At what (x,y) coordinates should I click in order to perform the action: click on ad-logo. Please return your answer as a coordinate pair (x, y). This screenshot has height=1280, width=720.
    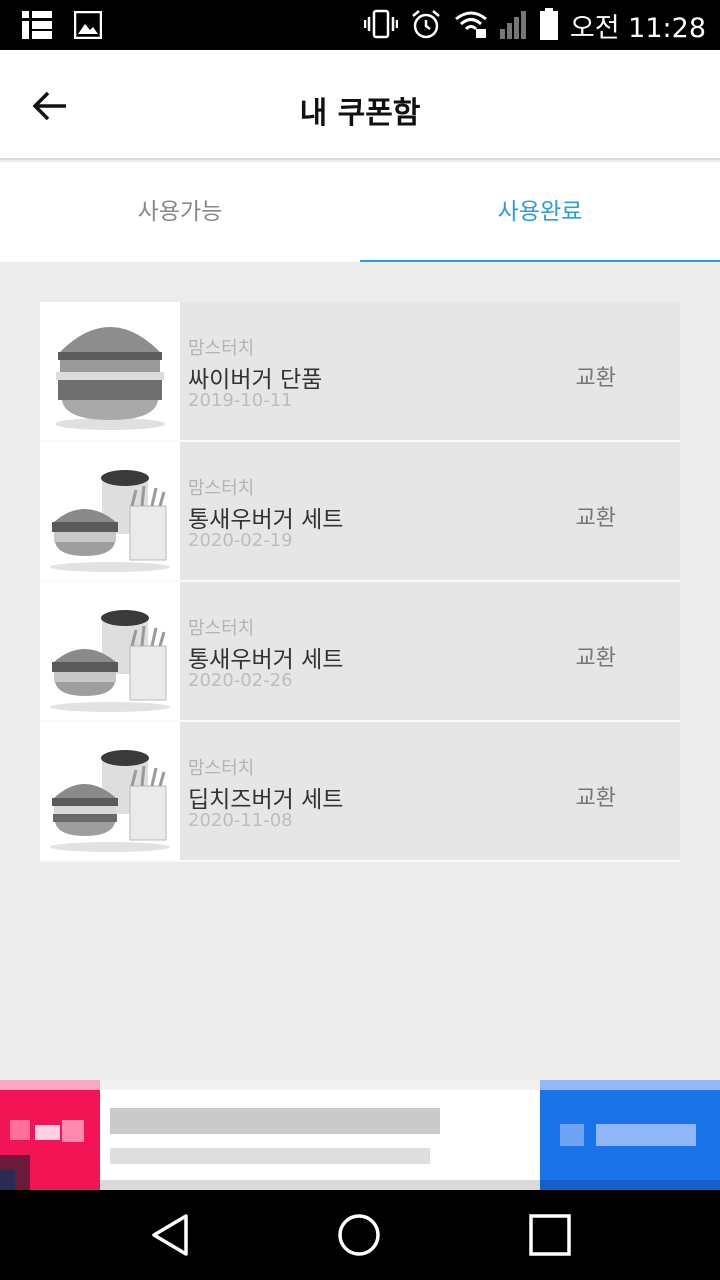
    Looking at the image, I should click on (50, 1135).